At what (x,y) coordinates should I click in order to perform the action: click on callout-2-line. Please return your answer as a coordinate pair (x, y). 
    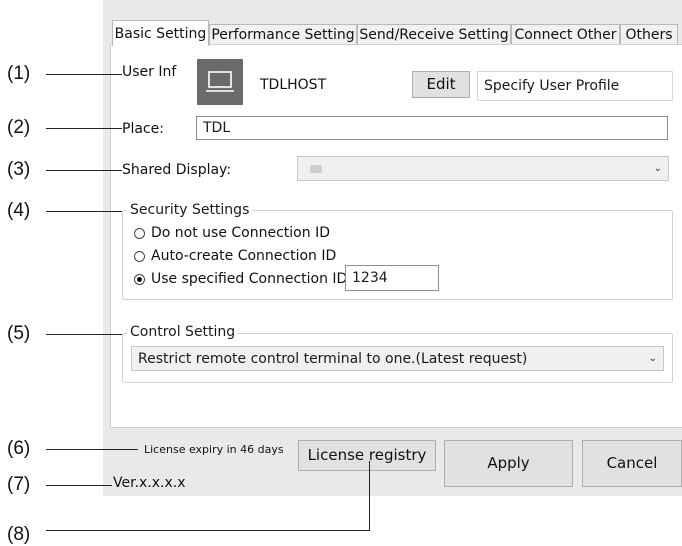
    Looking at the image, I should click on (84, 128).